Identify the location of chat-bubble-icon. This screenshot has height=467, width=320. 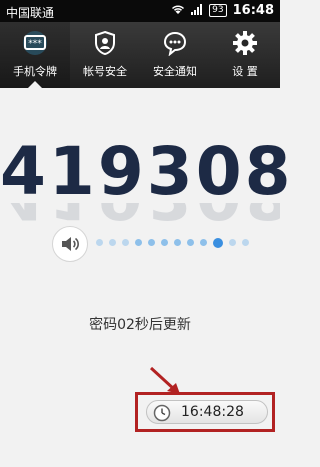
(175, 44).